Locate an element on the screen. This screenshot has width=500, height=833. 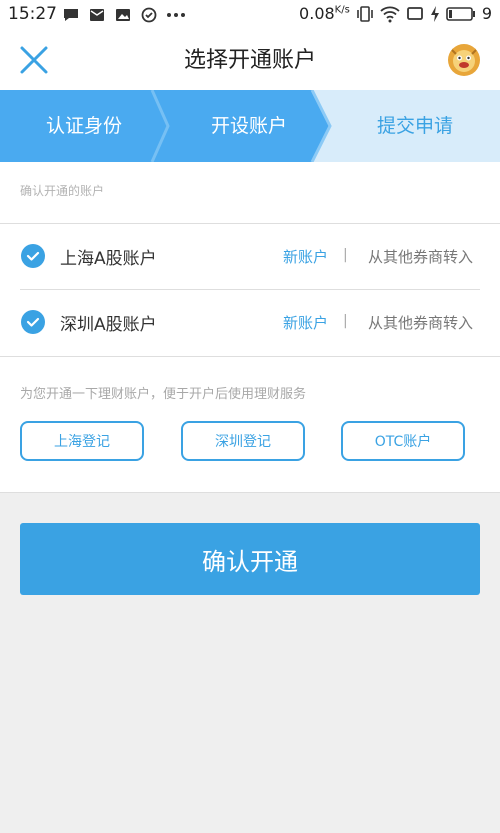
image-icon is located at coordinates (123, 15).